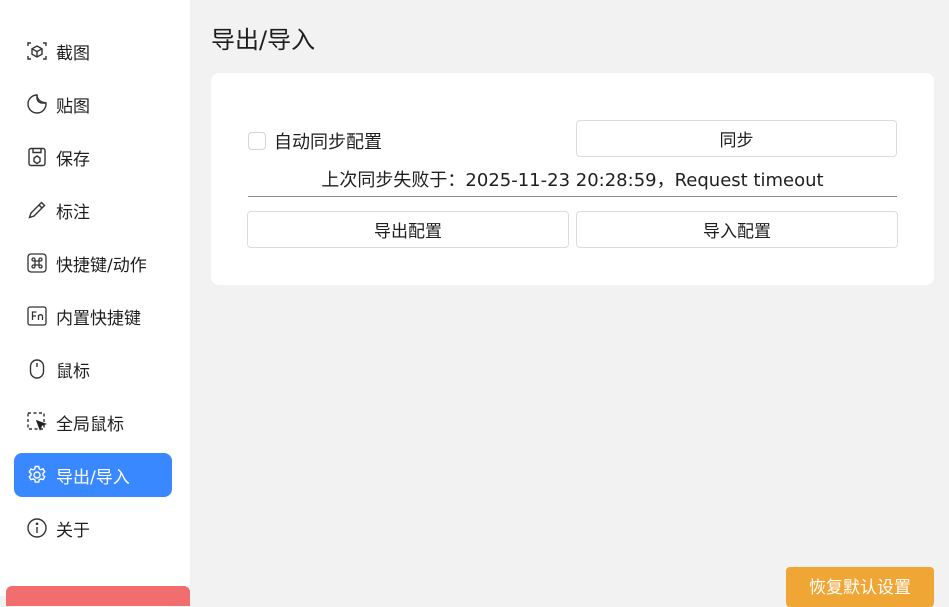 This screenshot has height=607, width=949. Describe the element at coordinates (73, 53) in the screenshot. I see `sidebar-item-label: 截图` at that location.